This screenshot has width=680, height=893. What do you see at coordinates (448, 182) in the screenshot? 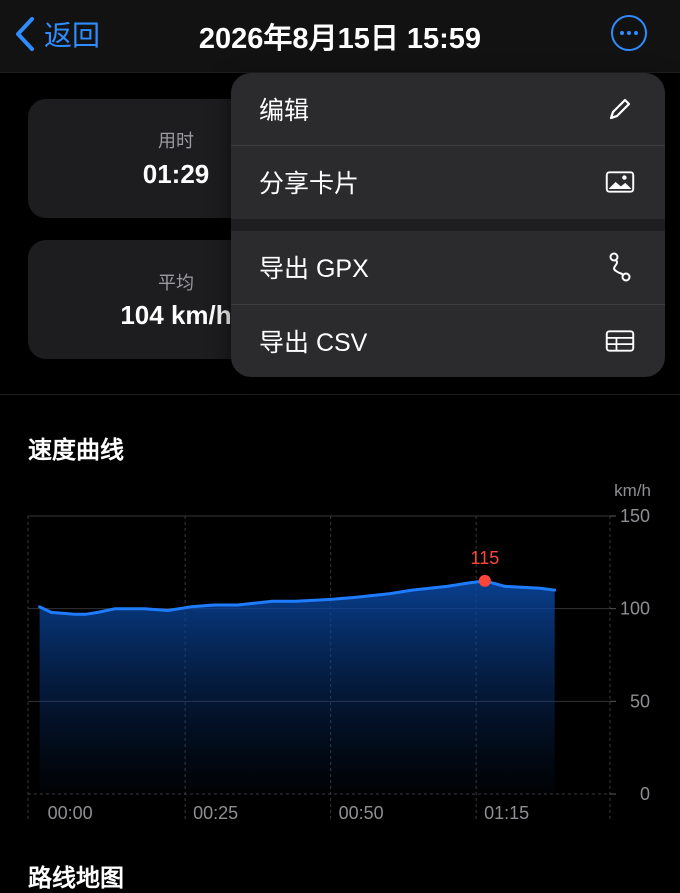
I see `menu-item-share-card: 分享卡片` at bounding box center [448, 182].